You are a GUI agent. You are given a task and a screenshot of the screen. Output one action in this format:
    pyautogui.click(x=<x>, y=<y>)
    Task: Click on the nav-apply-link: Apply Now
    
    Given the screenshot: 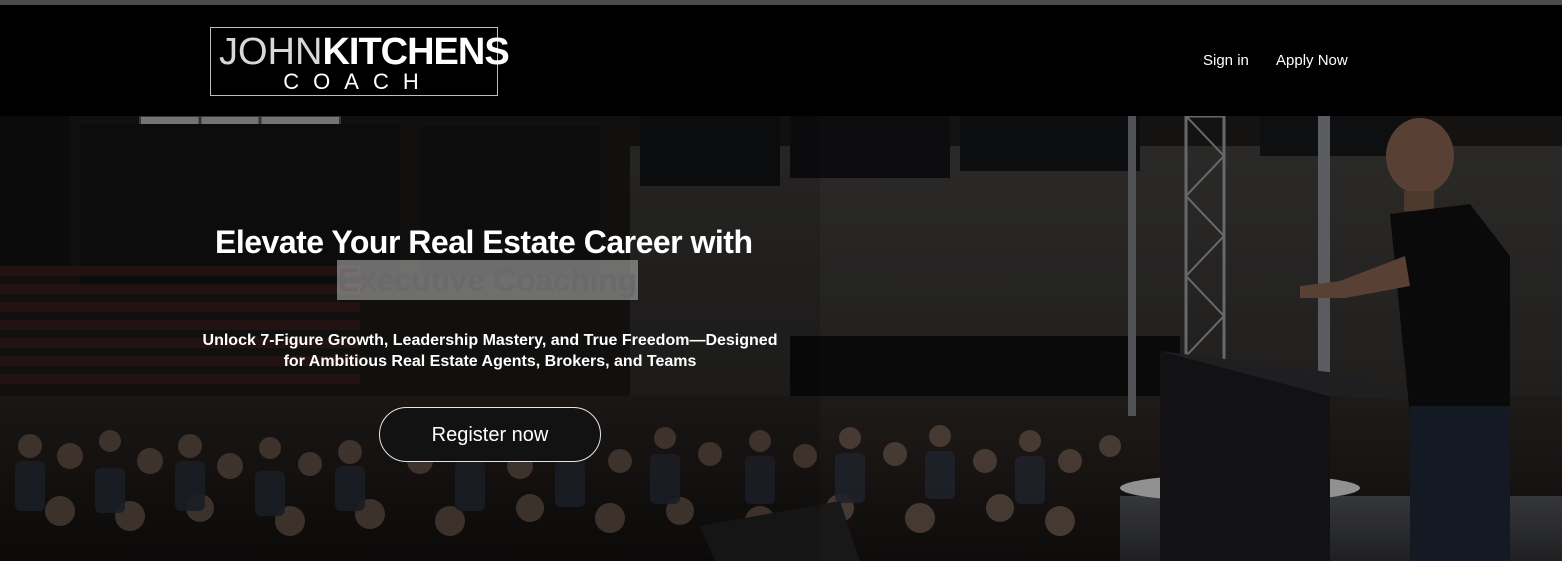 What is the action you would take?
    pyautogui.click(x=1312, y=60)
    